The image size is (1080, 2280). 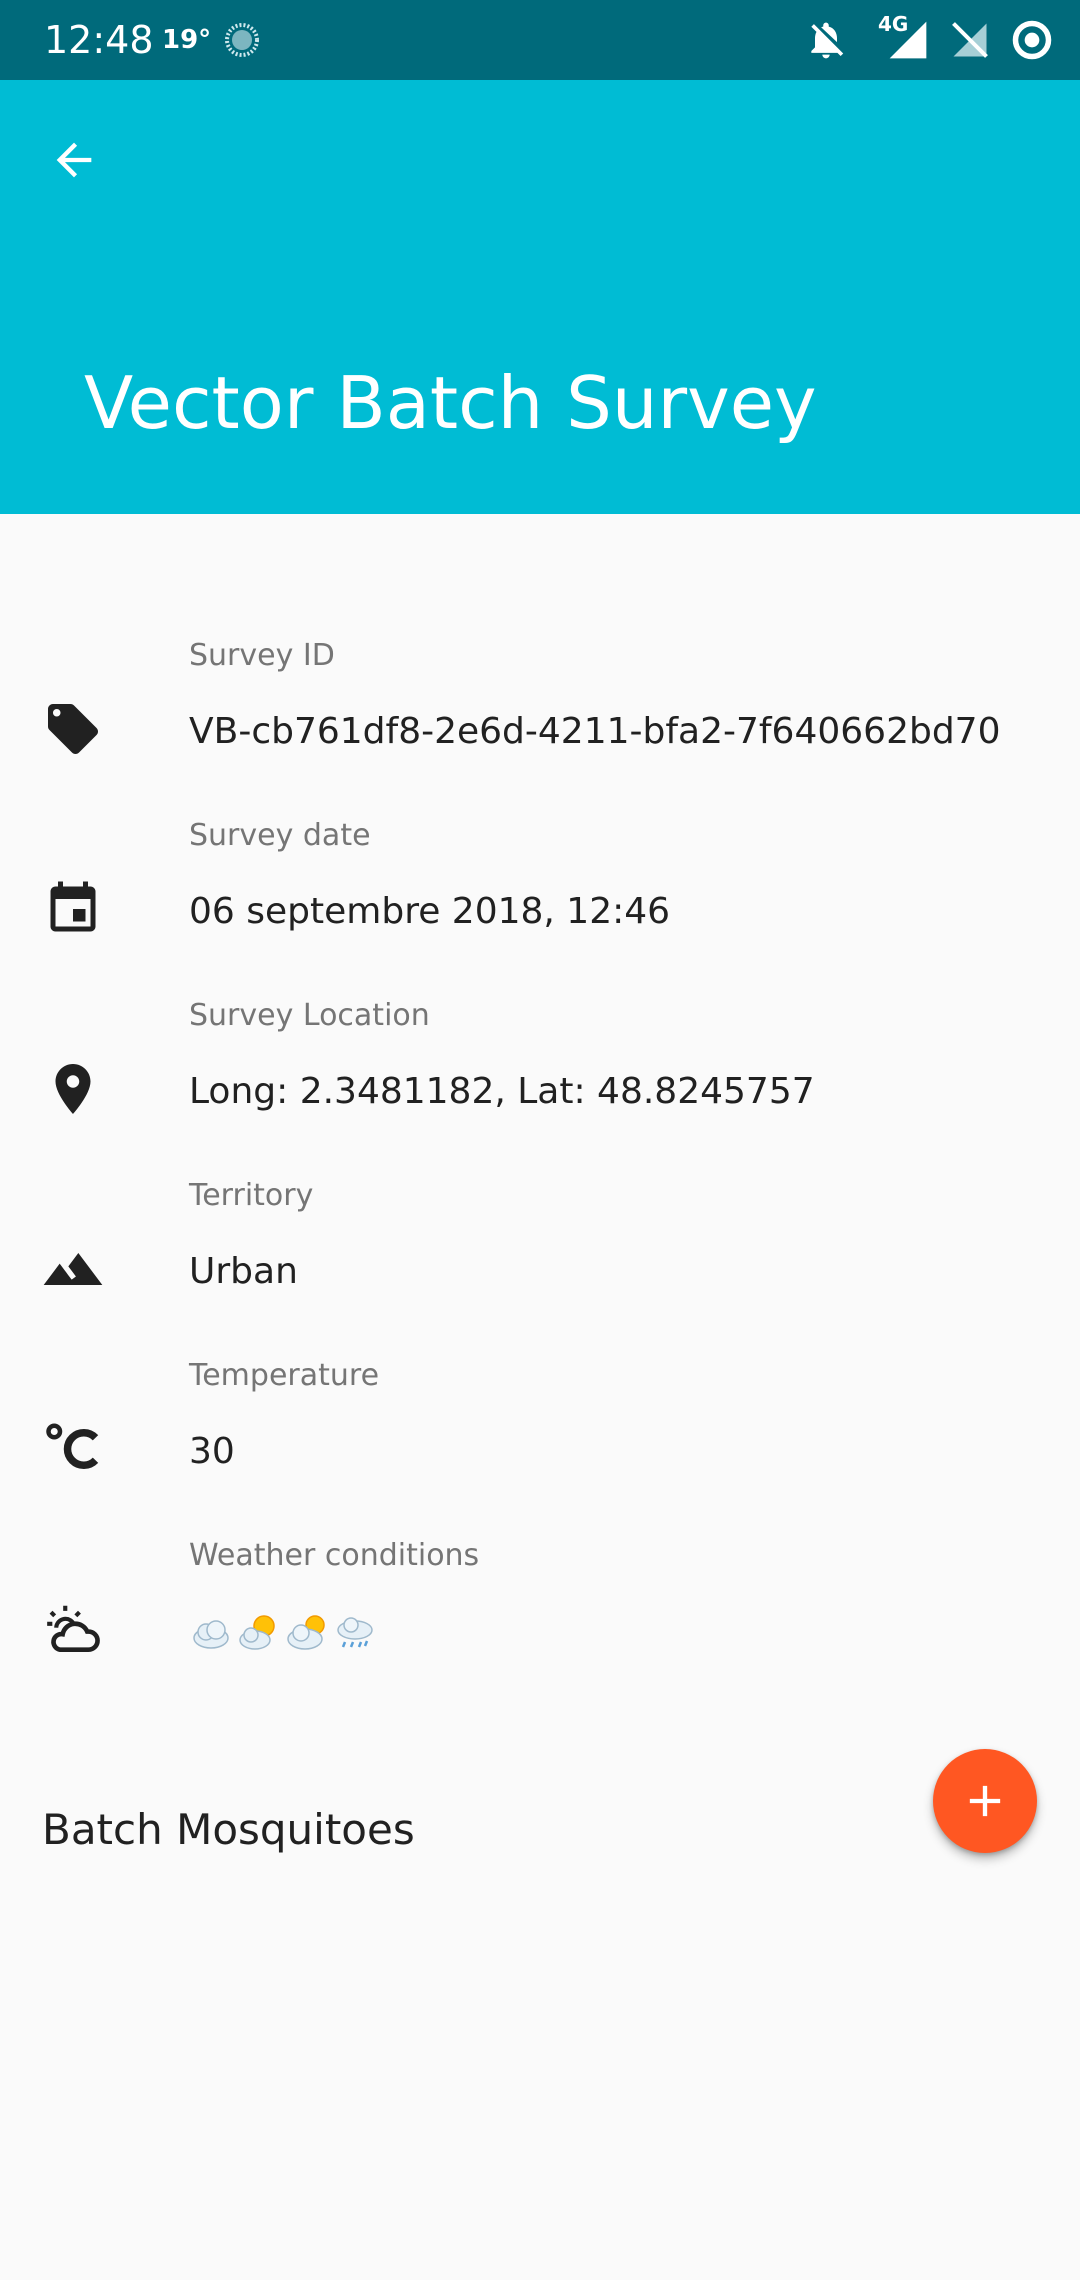 I want to click on section-title-batch-mosquitoes: Batch Mosquitoes, so click(x=228, y=1829).